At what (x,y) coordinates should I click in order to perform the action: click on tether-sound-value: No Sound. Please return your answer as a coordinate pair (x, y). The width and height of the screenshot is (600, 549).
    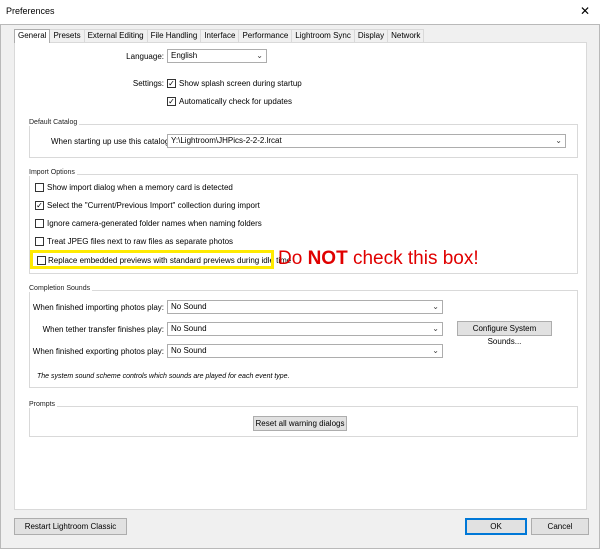
    Looking at the image, I should click on (189, 328).